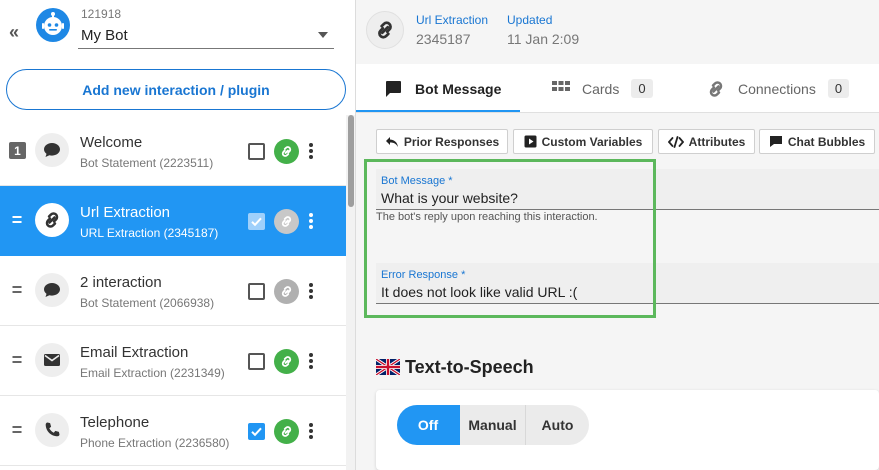 The width and height of the screenshot is (879, 470). I want to click on tab-cards: Cards 0, so click(602, 88).